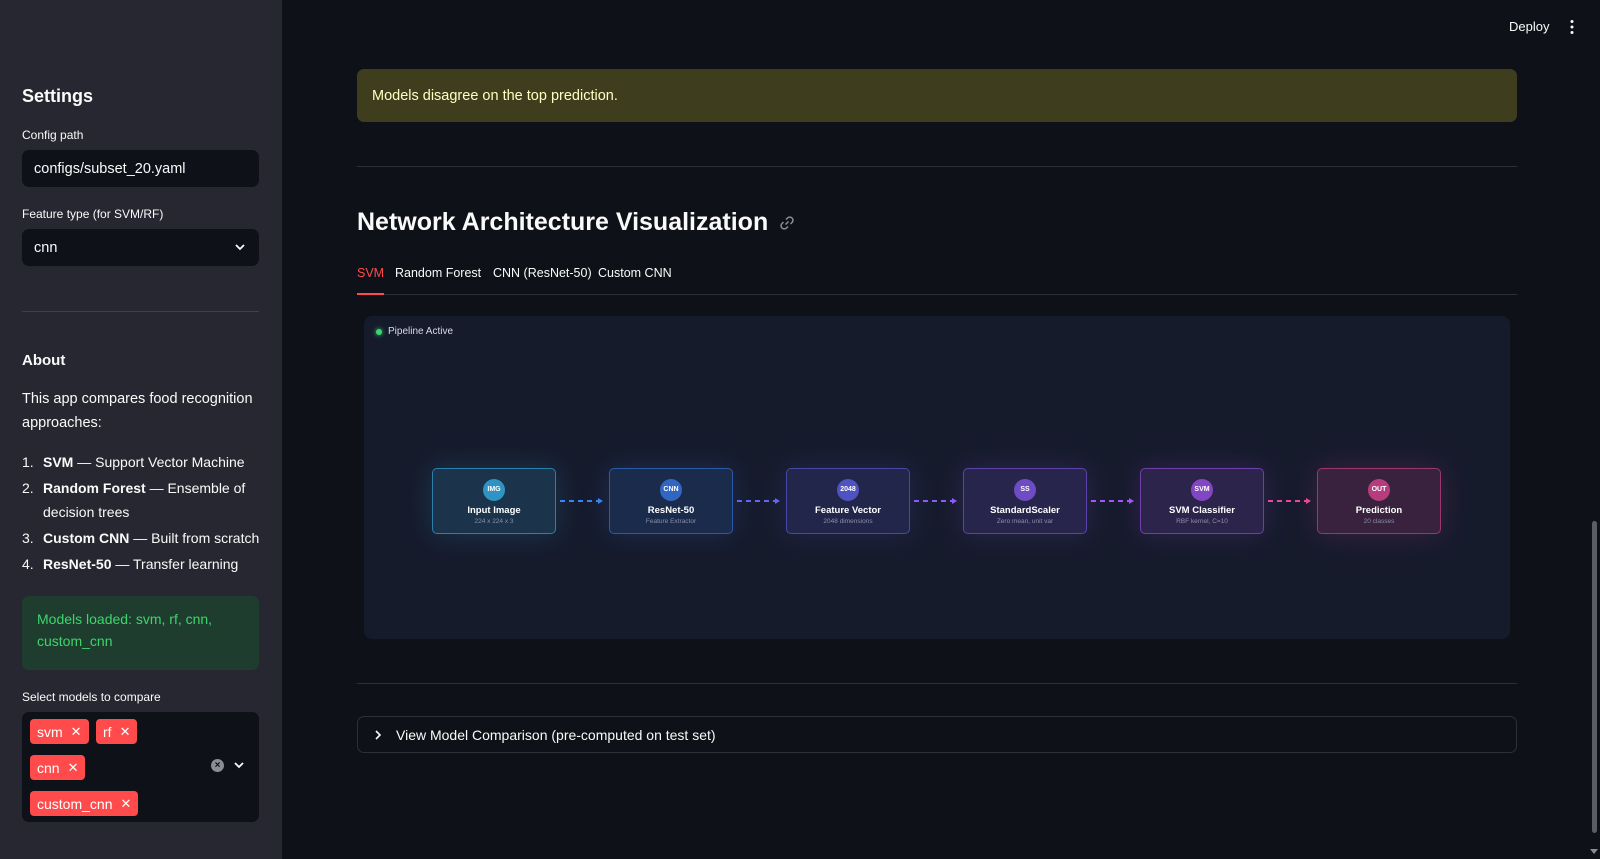 The image size is (1600, 859). What do you see at coordinates (542, 280) in the screenshot?
I see `tab-cnn-resnet: CNN (ResNet-50)` at bounding box center [542, 280].